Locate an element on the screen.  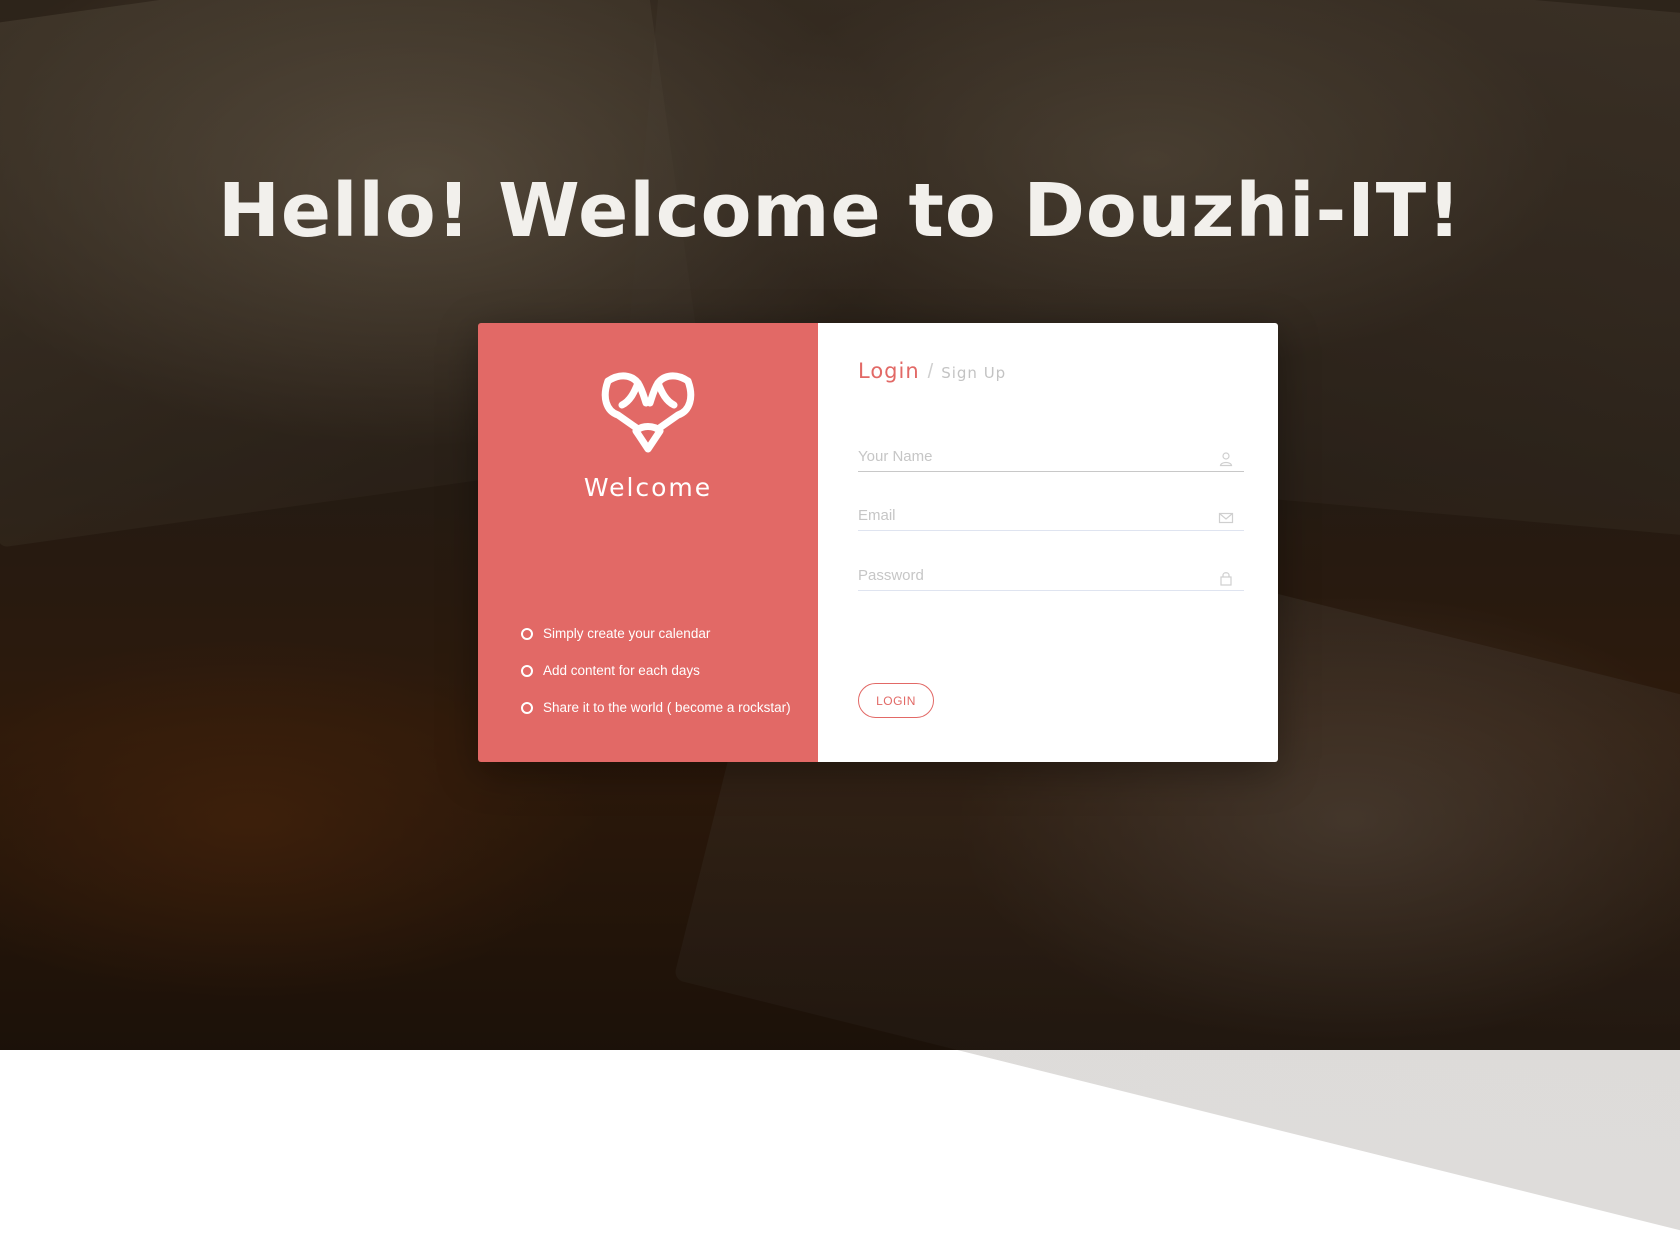
feature-item: Simply create your calendar is located at coordinates (656, 633).